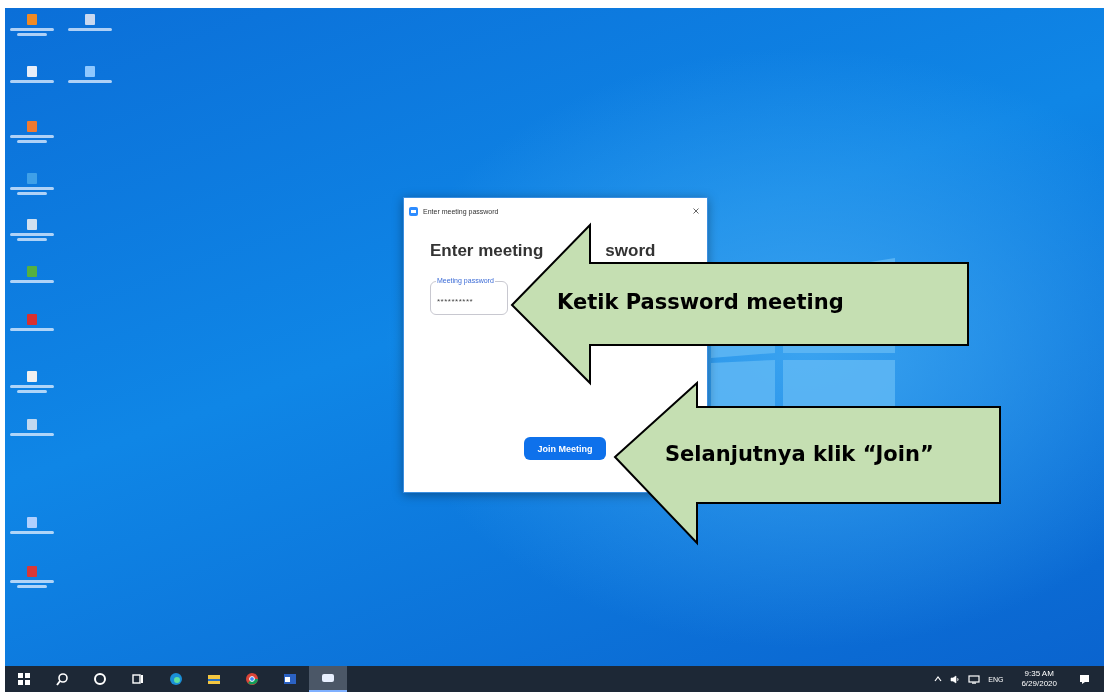 The width and height of the screenshot is (1107, 692). What do you see at coordinates (214, 679) in the screenshot?
I see `folder-icon` at bounding box center [214, 679].